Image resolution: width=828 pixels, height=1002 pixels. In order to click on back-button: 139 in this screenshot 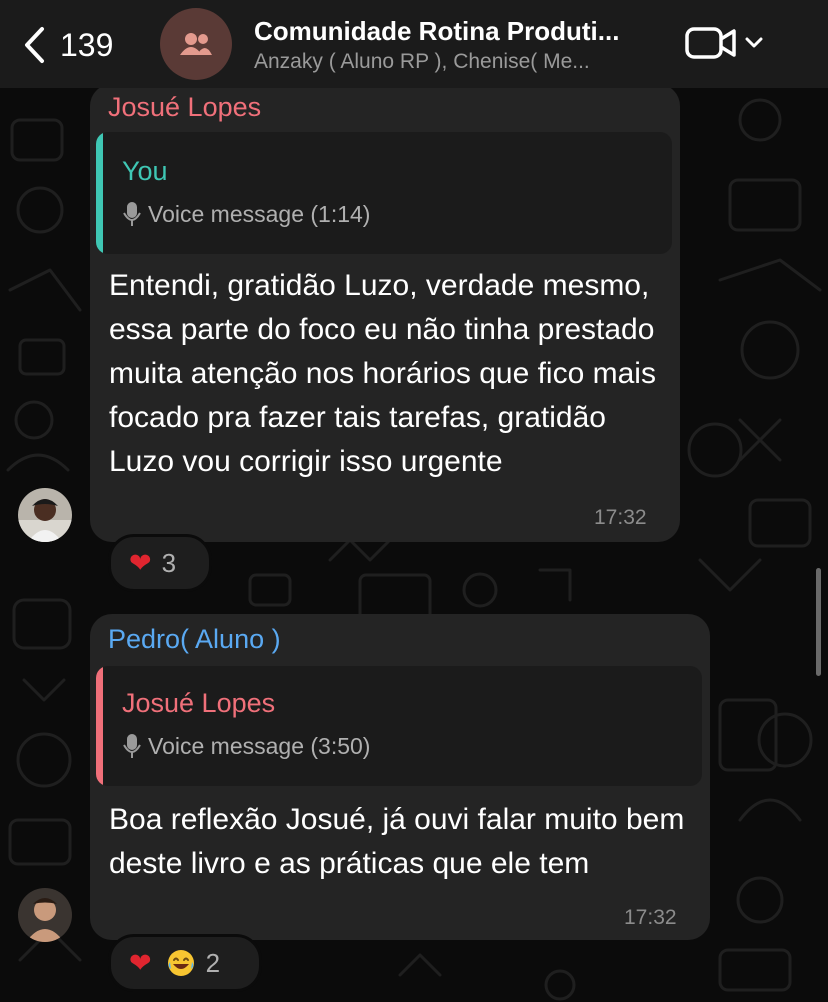, I will do `click(67, 45)`.